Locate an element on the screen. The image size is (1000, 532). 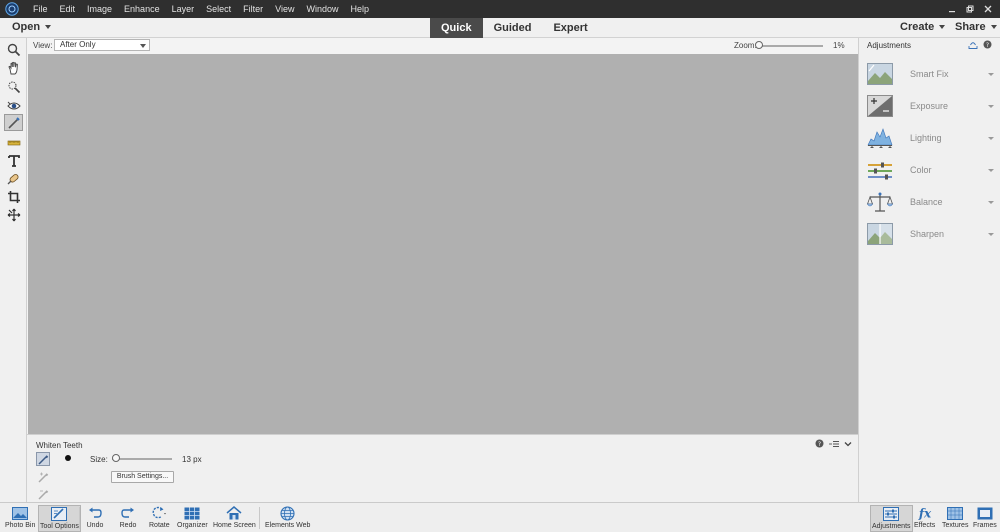
menu-window: Window is located at coordinates (322, 9).